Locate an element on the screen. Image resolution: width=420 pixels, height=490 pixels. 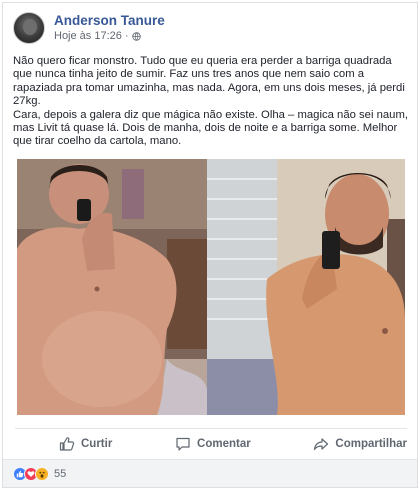
post-actions: Curtir Comentar Compartilhar is located at coordinates (211, 444).